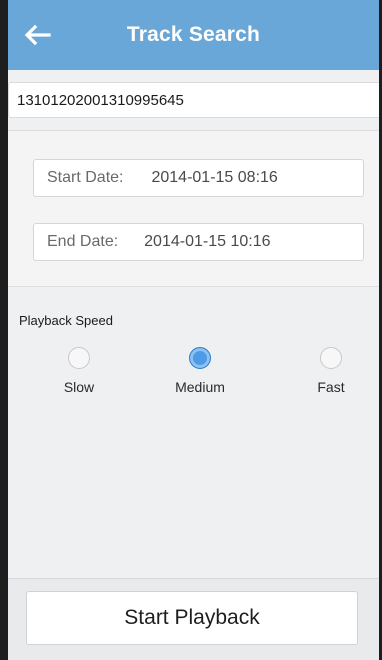 This screenshot has height=660, width=382. I want to click on end-date-label: End Date:, so click(83, 241).